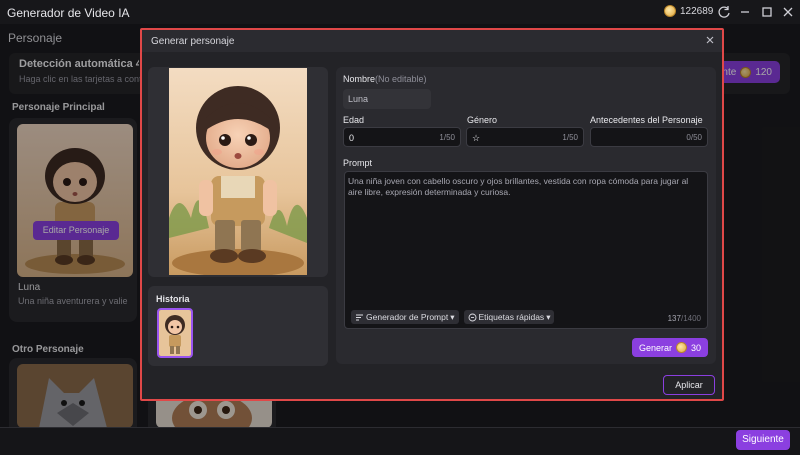 The width and height of the screenshot is (800, 455). I want to click on gender-value: ☆, so click(476, 138).